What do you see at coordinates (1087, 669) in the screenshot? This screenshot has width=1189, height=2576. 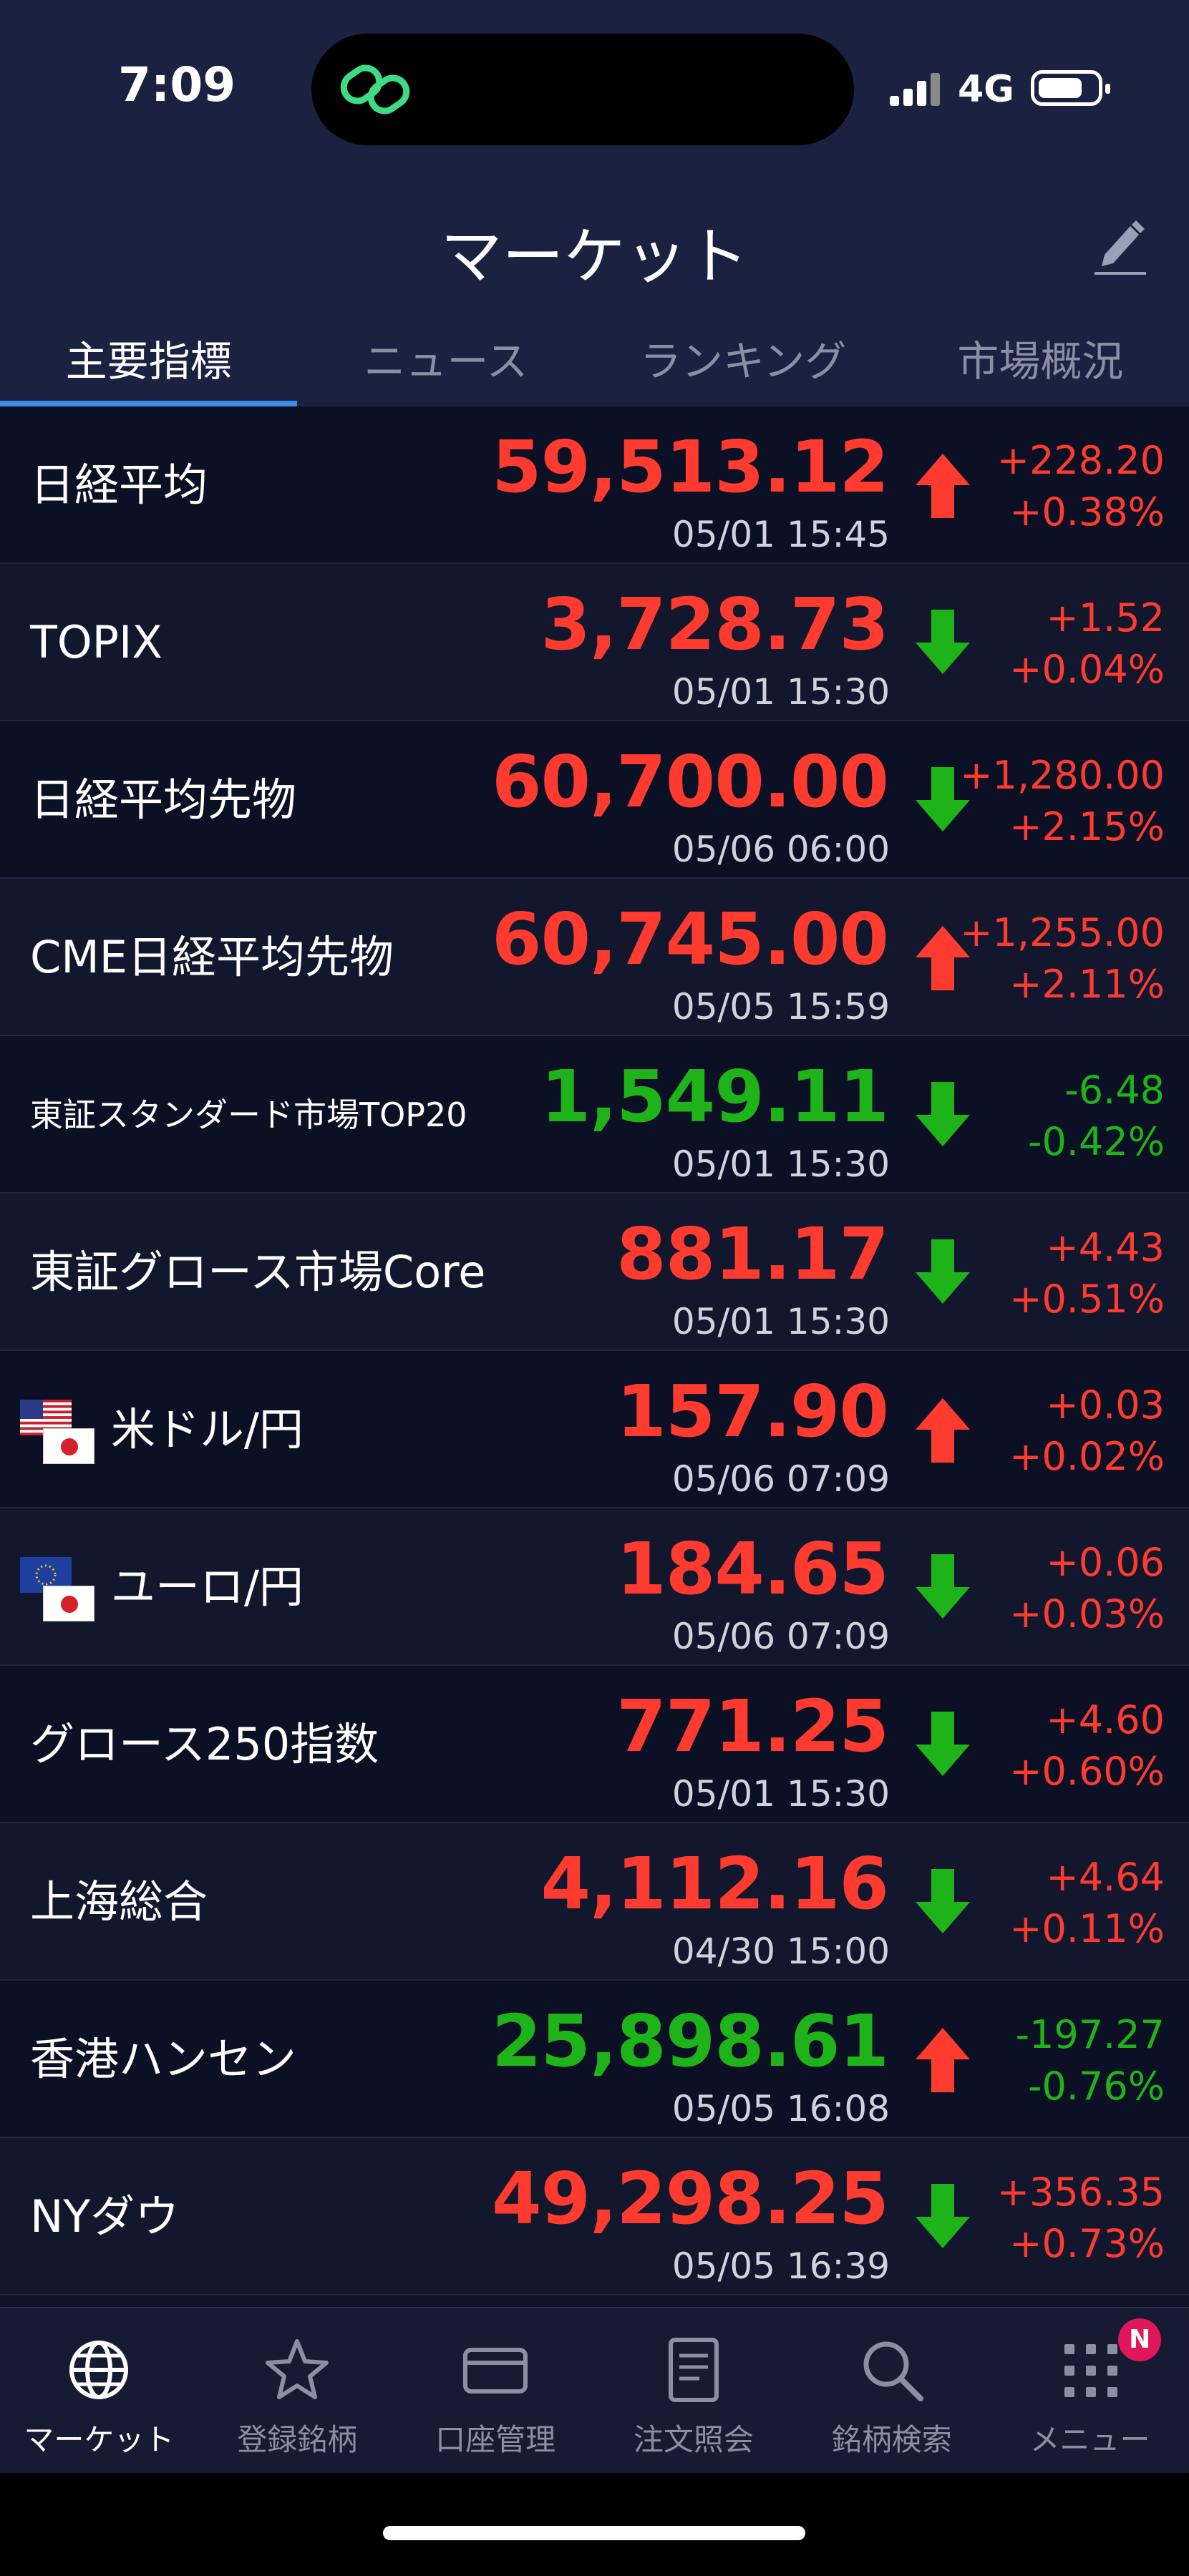 I see `change-percent: +0.04%` at bounding box center [1087, 669].